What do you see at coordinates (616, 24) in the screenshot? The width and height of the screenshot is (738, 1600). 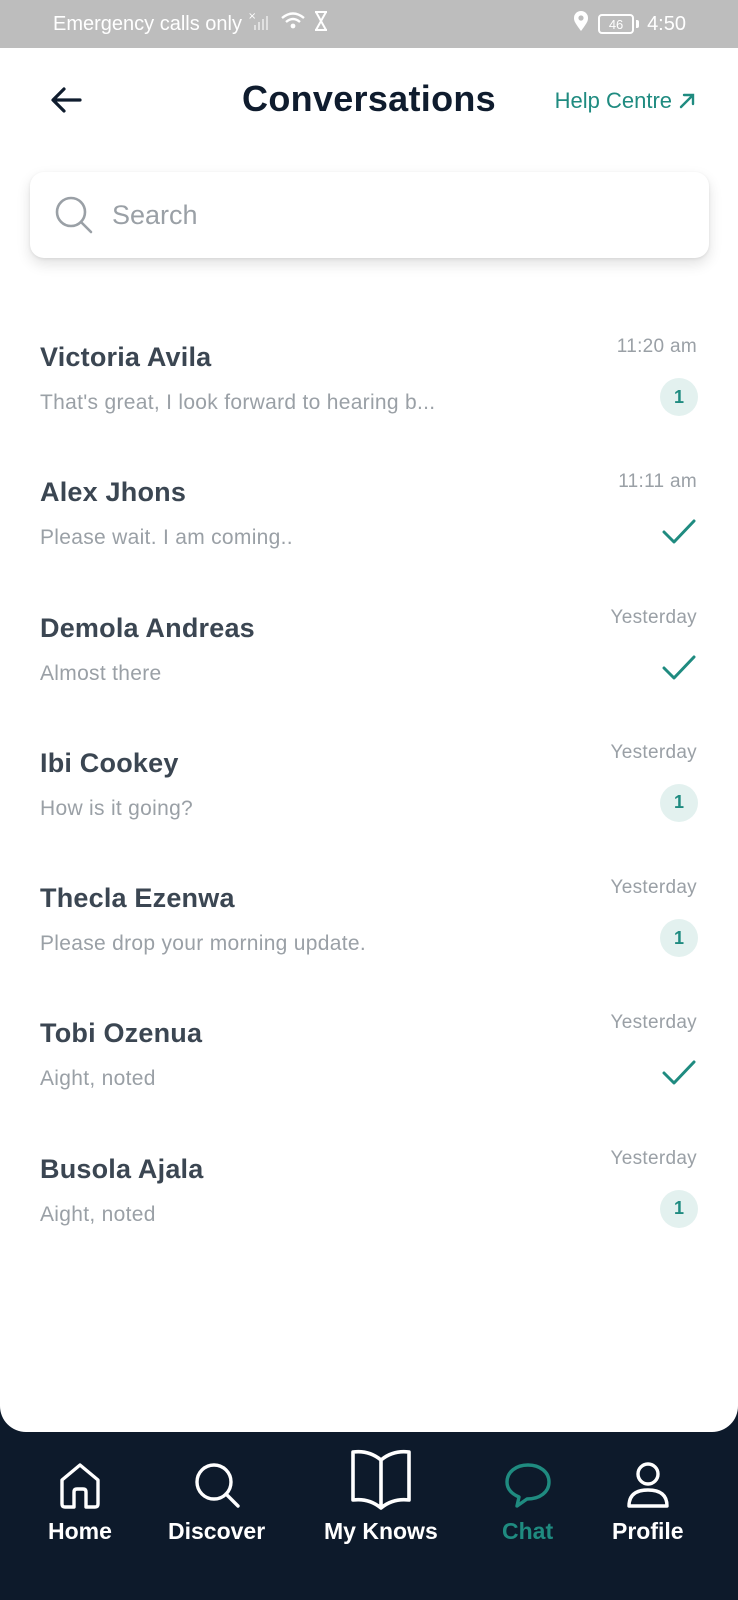 I see `battery-icon: 46` at bounding box center [616, 24].